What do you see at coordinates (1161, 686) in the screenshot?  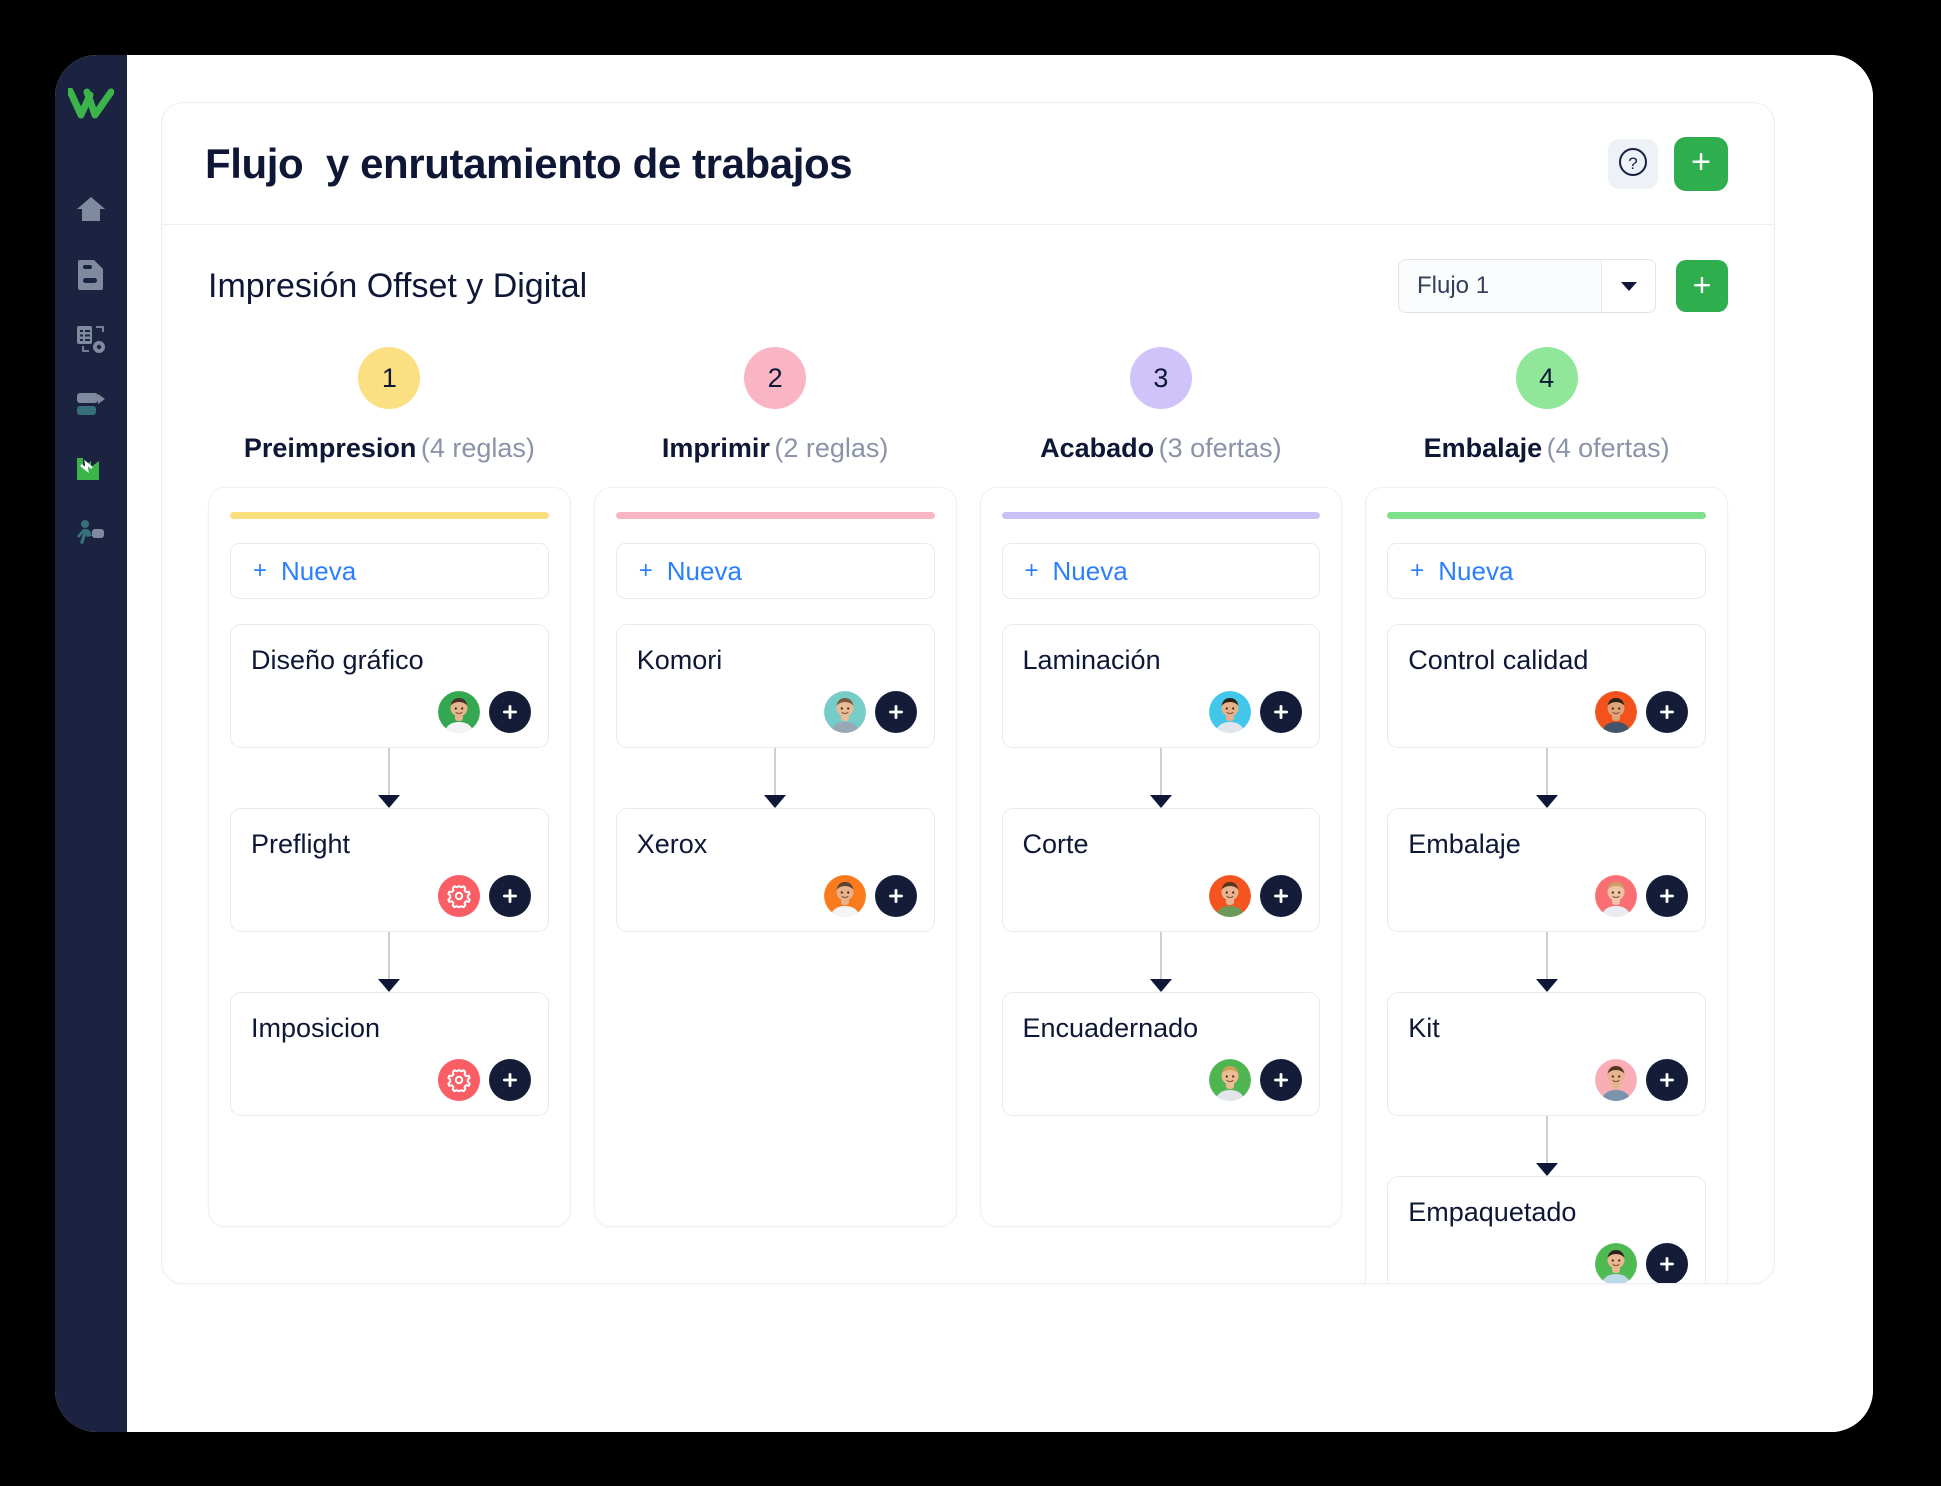 I see `workflow-node: Laminación` at bounding box center [1161, 686].